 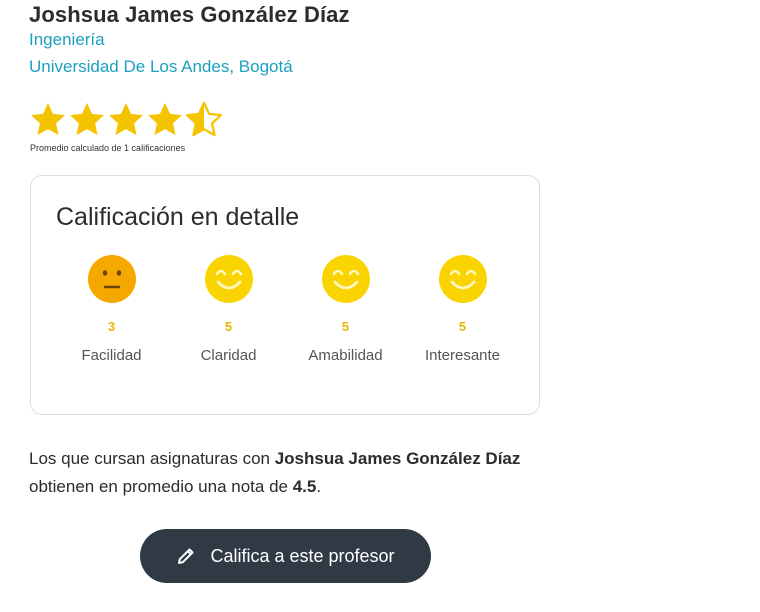 What do you see at coordinates (228, 355) in the screenshot?
I see `metric-label: Claridad` at bounding box center [228, 355].